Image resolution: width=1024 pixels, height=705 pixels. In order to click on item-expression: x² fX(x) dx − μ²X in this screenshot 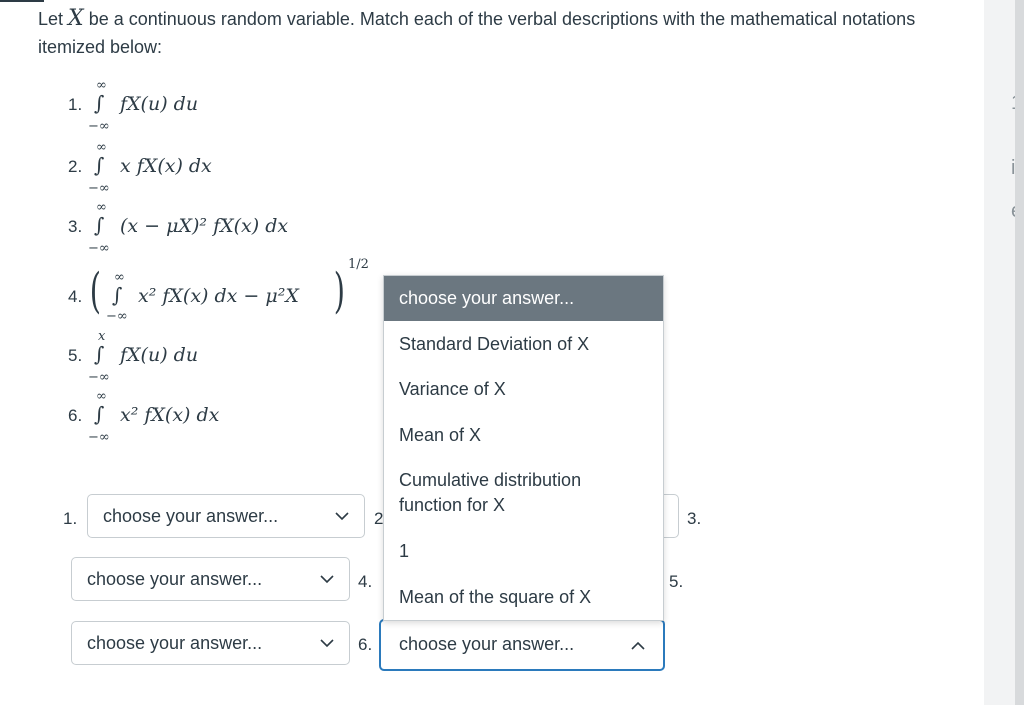, I will do `click(218, 296)`.